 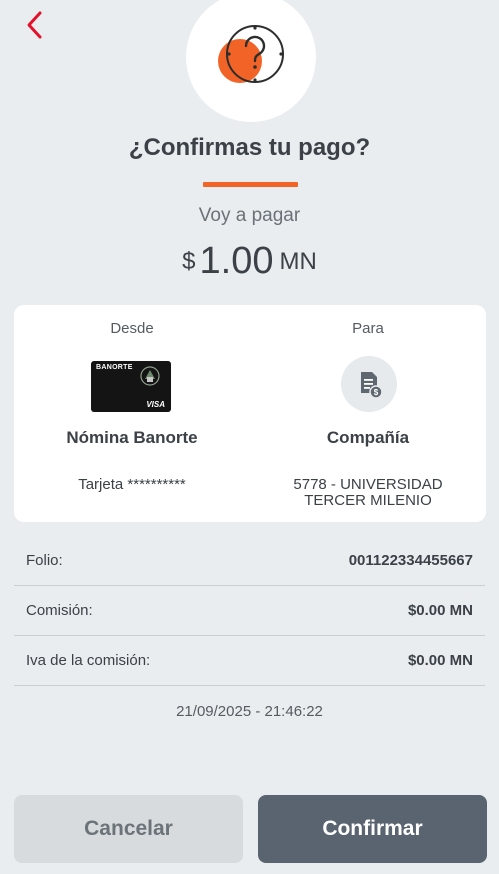 I want to click on detail-value: 001122334455667, so click(x=410, y=560).